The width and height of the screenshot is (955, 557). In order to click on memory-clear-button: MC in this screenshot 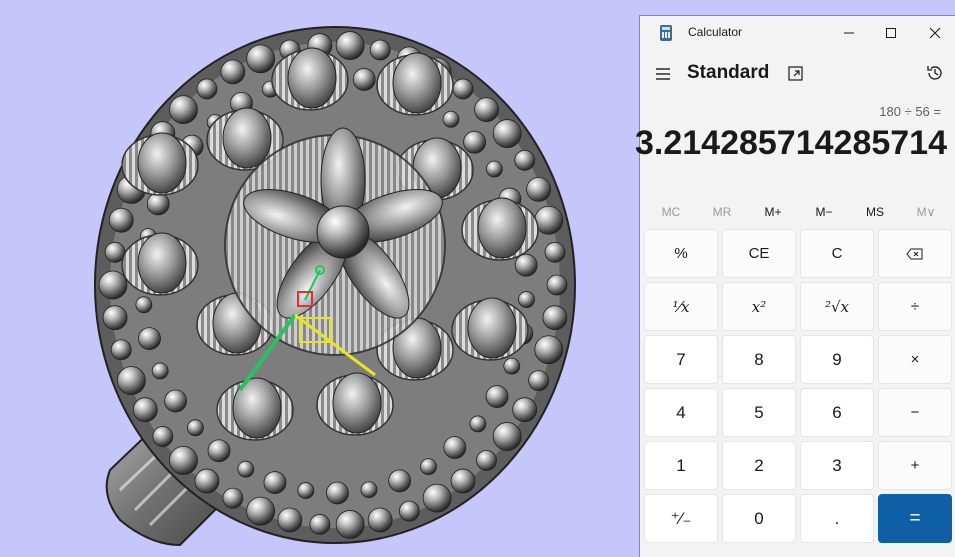, I will do `click(671, 212)`.